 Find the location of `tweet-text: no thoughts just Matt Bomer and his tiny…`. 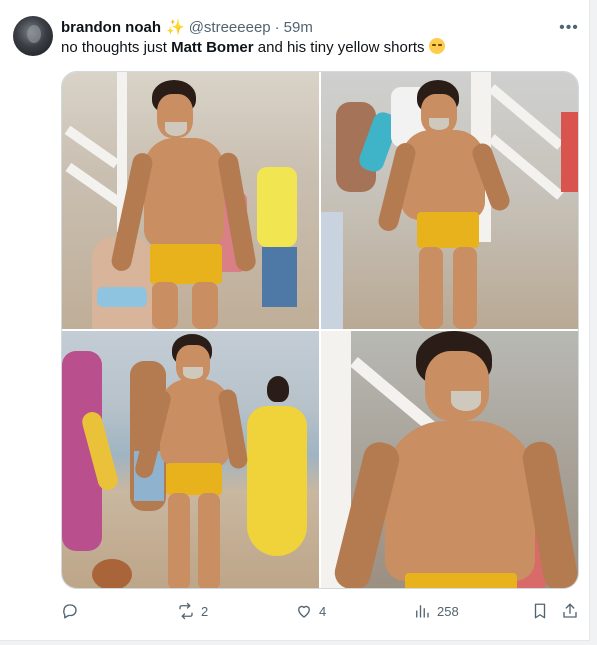

tweet-text: no thoughts just Matt Bomer and his tiny… is located at coordinates (253, 48).